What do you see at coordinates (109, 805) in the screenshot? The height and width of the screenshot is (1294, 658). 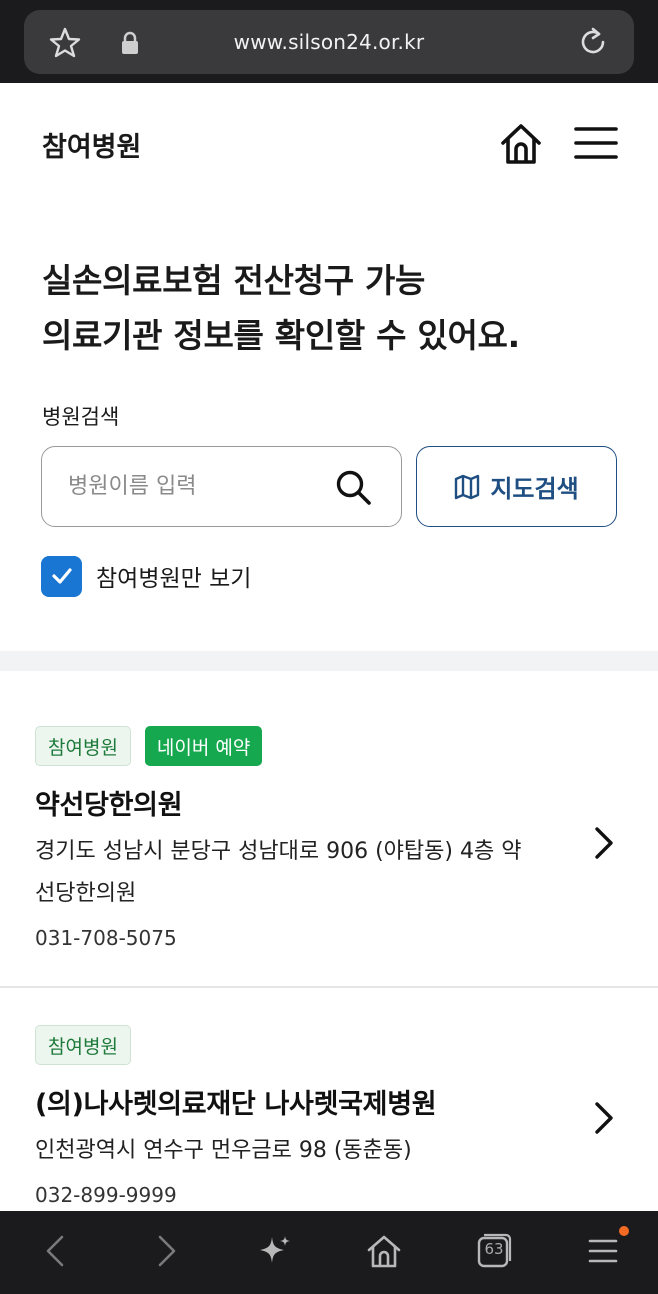 I see `hospital-name: 약선당한의원` at bounding box center [109, 805].